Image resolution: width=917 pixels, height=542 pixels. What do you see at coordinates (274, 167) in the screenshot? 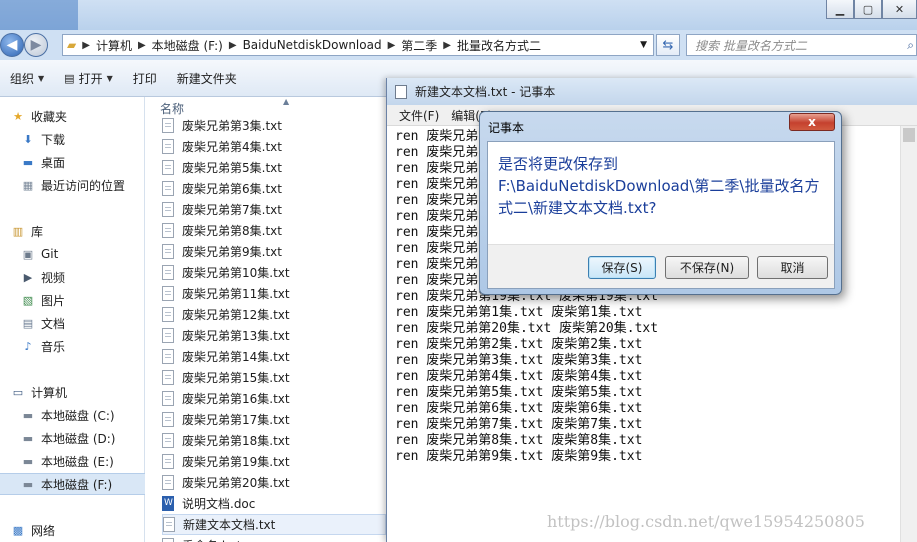
I see `file-item: 废柴兄弟第5集.txt` at bounding box center [274, 167].